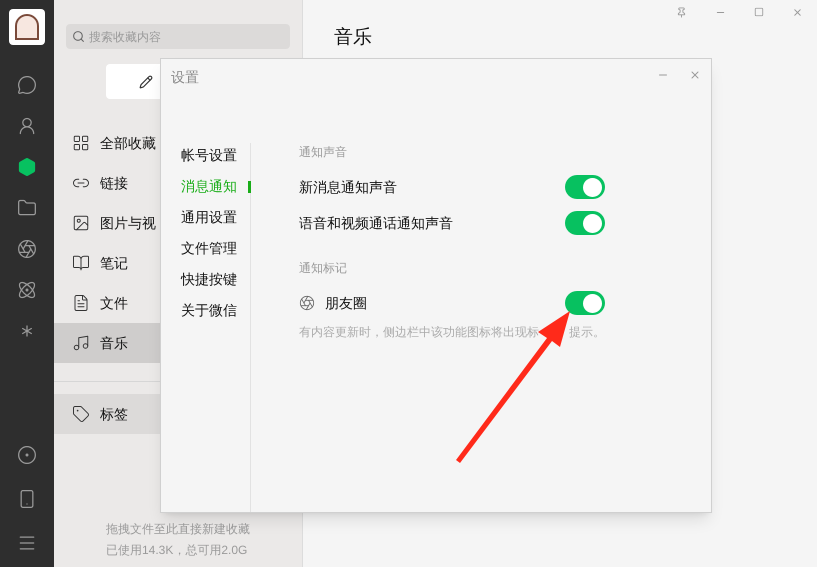  Describe the element at coordinates (348, 187) in the screenshot. I see `option-label: 新消息通知声音` at that location.